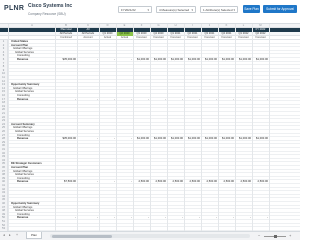  I want to click on save-plan-button: Save Plan, so click(251, 9).